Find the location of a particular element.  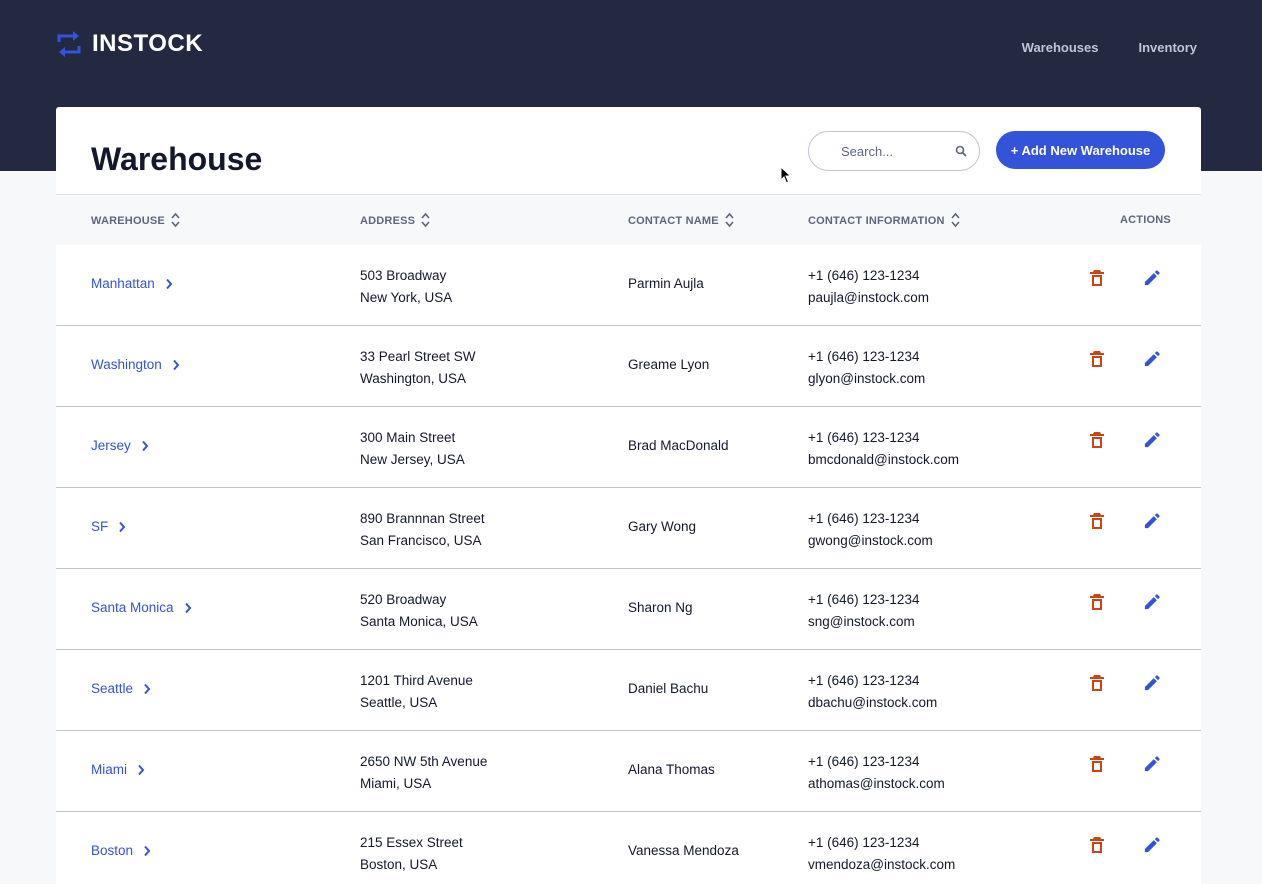

warehouse-link: Washington is located at coordinates (135, 364).